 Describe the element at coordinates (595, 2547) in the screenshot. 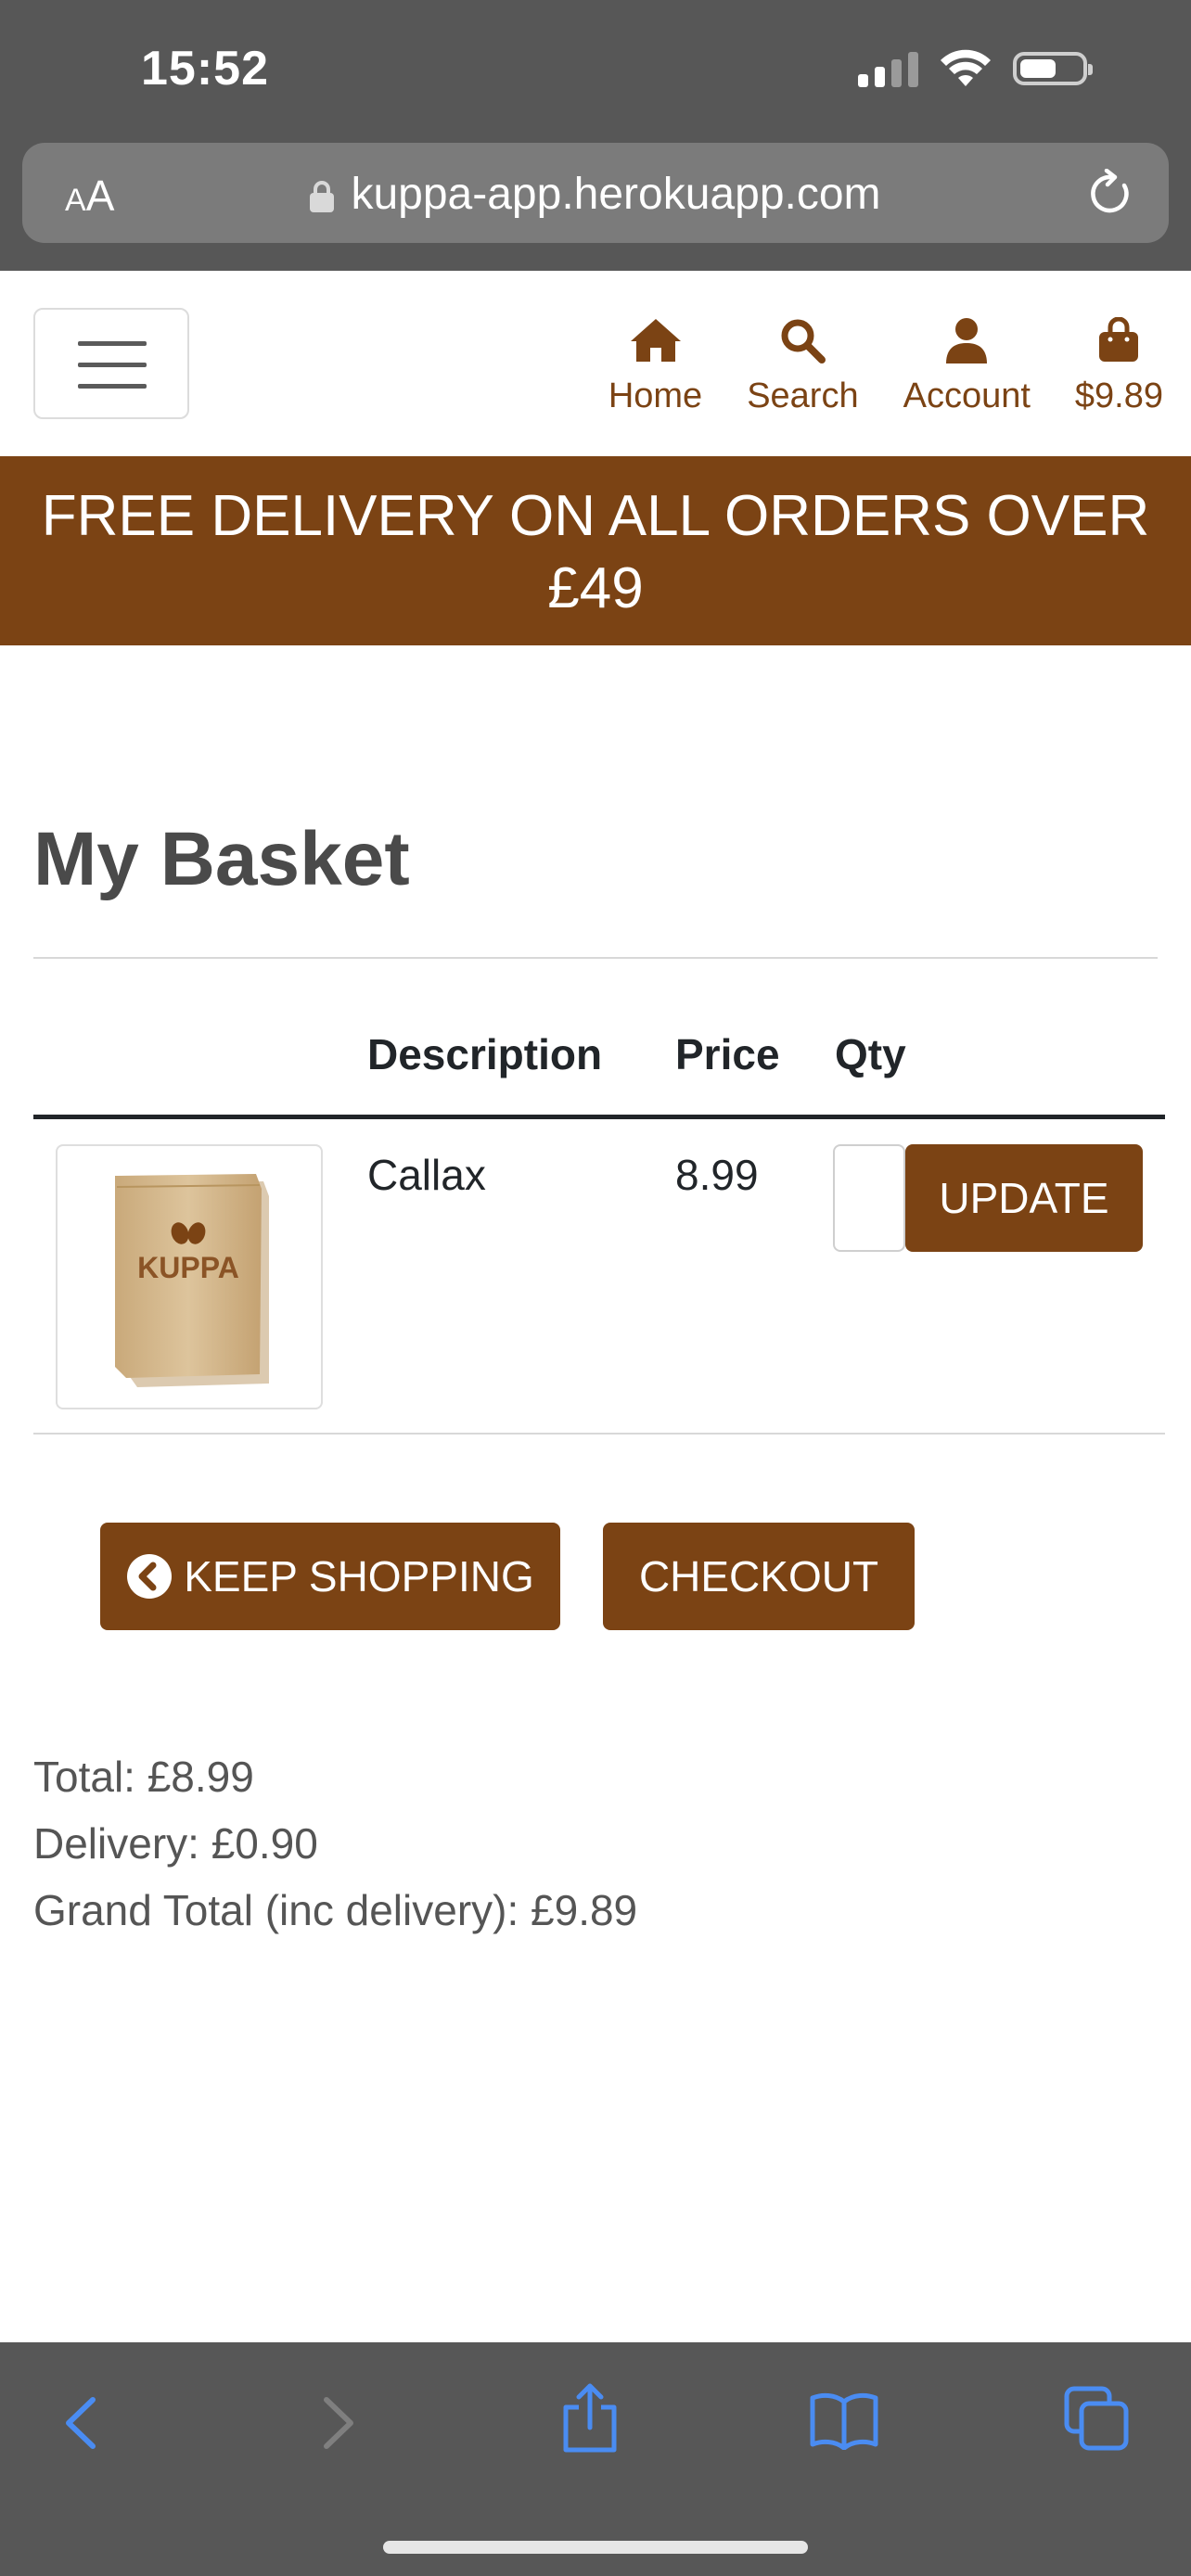

I see `home-indicator` at that location.